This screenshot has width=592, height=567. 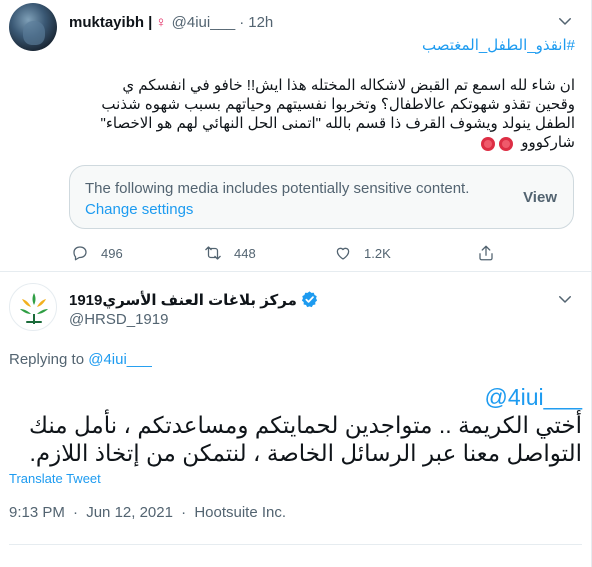 I want to click on tweet-source: Hootsuite Inc., so click(x=240, y=512).